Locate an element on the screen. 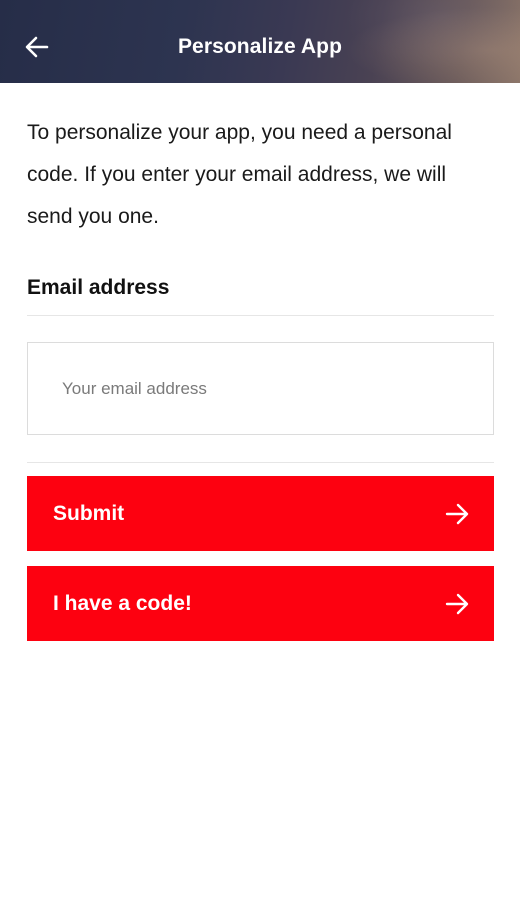  have-code-button: I have a code! is located at coordinates (260, 603).